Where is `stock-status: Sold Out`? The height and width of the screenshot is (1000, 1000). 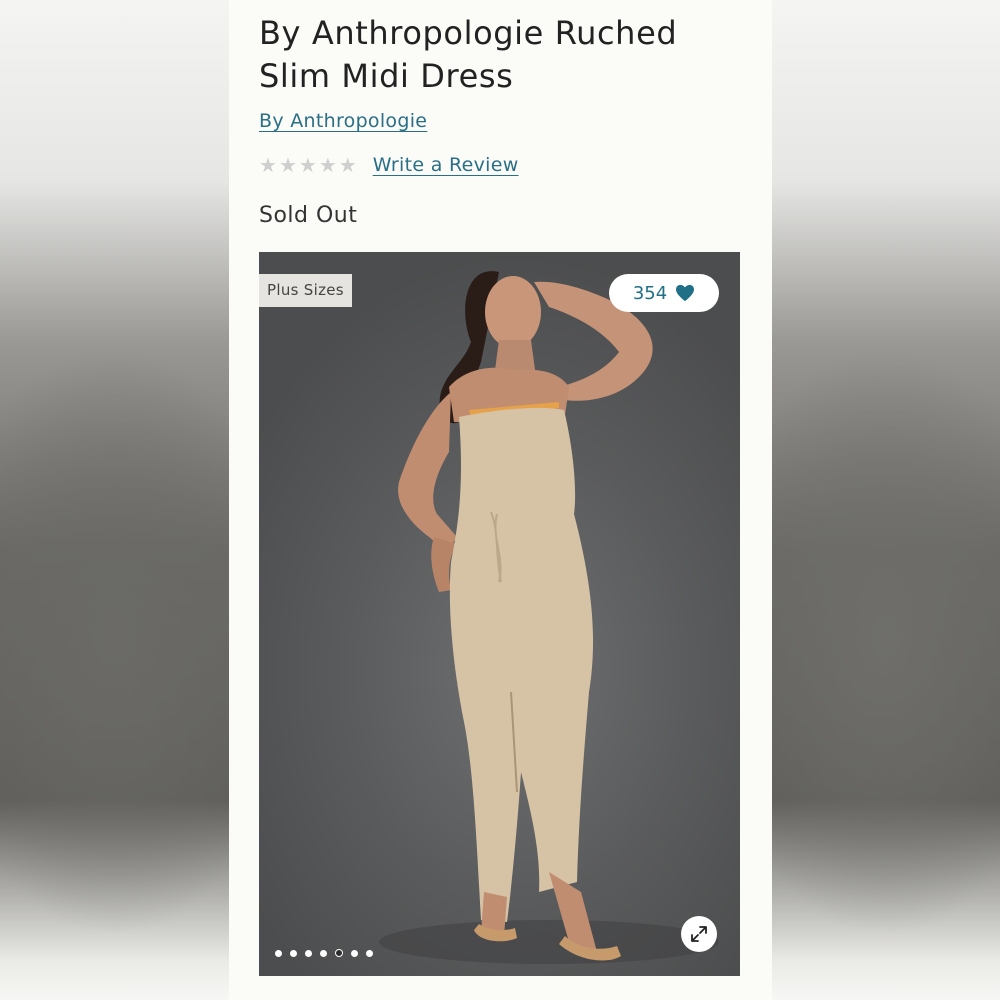 stock-status: Sold Out is located at coordinates (308, 215).